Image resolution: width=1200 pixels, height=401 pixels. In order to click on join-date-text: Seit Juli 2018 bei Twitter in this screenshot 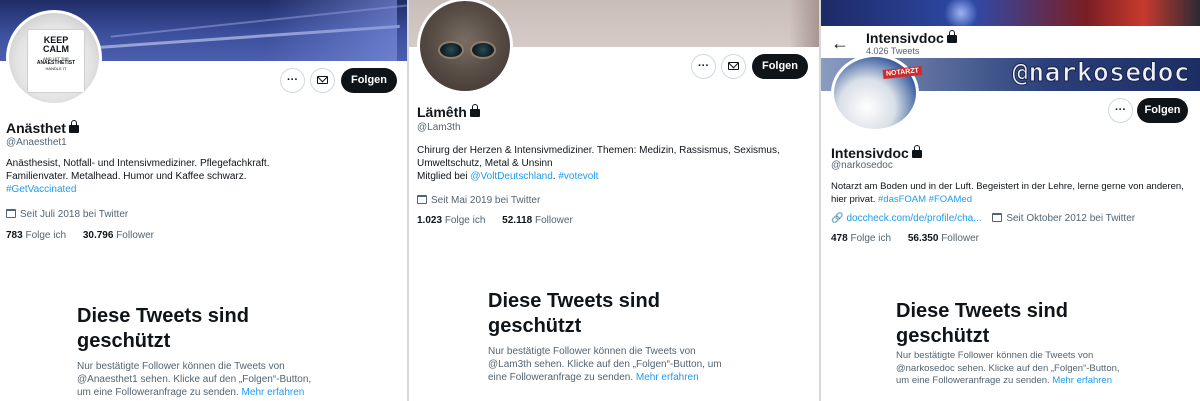, I will do `click(74, 214)`.